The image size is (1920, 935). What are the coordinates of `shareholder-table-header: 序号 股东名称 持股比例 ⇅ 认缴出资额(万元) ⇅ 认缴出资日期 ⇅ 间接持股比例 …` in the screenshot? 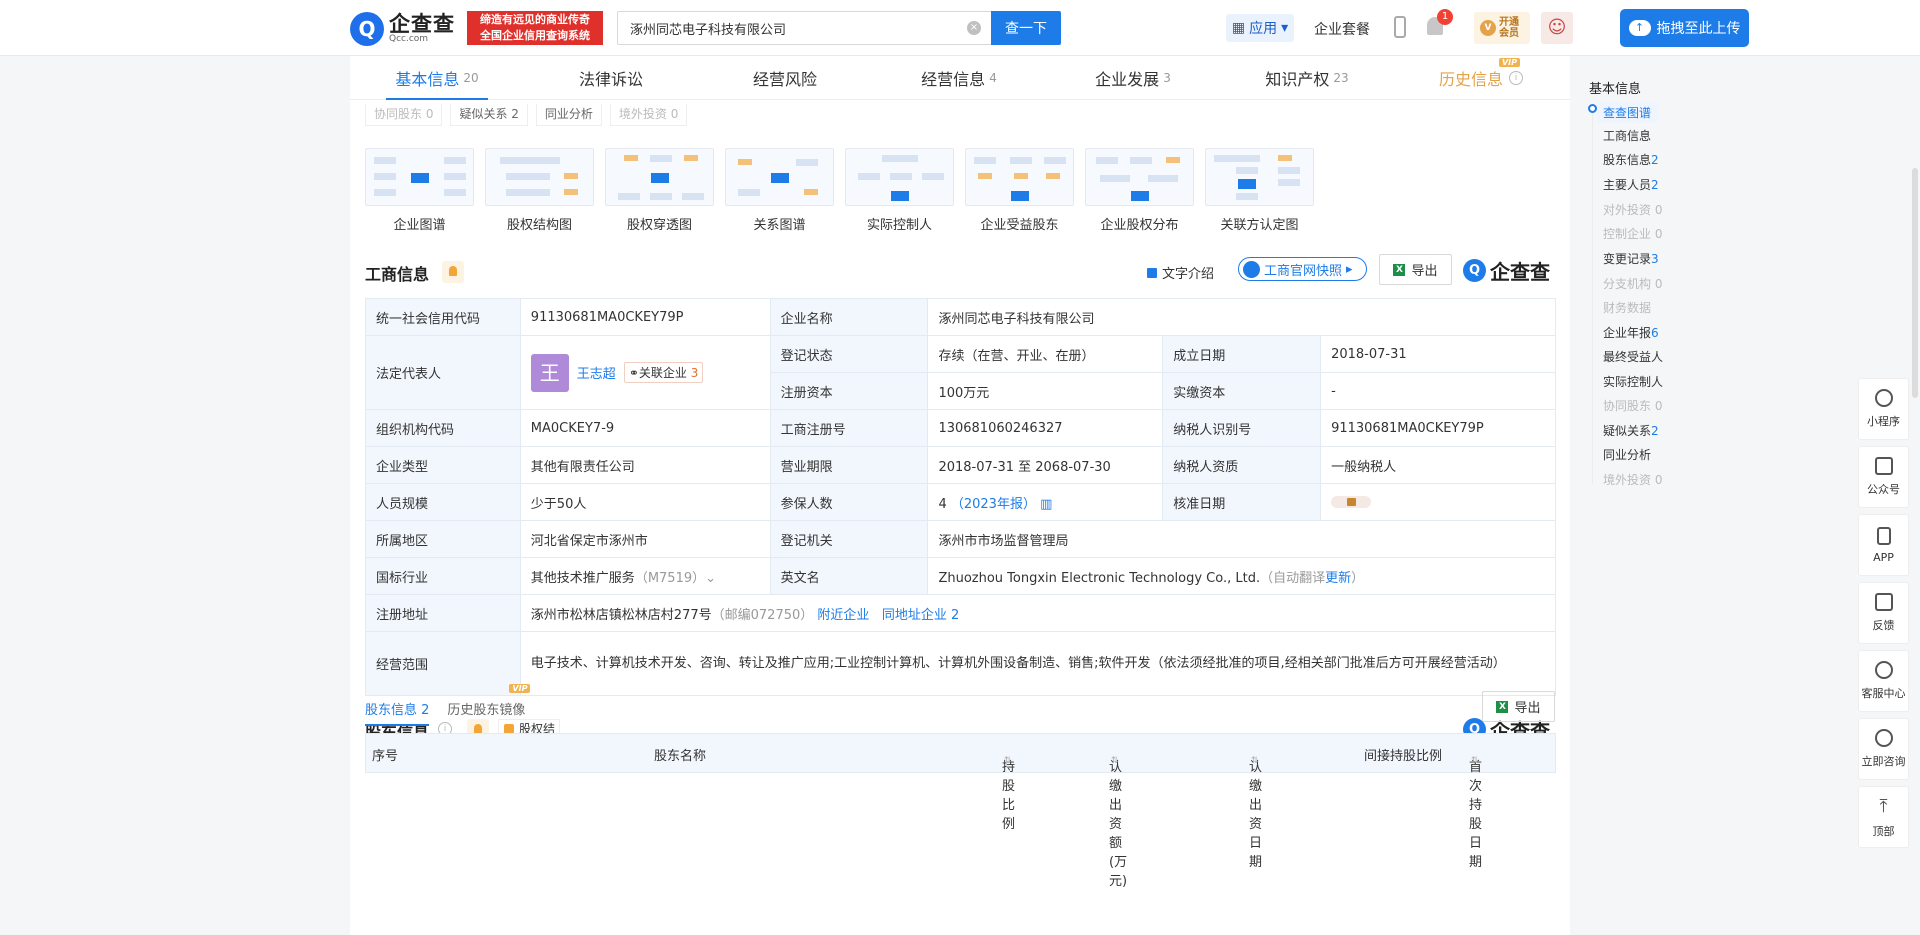 It's located at (960, 811).